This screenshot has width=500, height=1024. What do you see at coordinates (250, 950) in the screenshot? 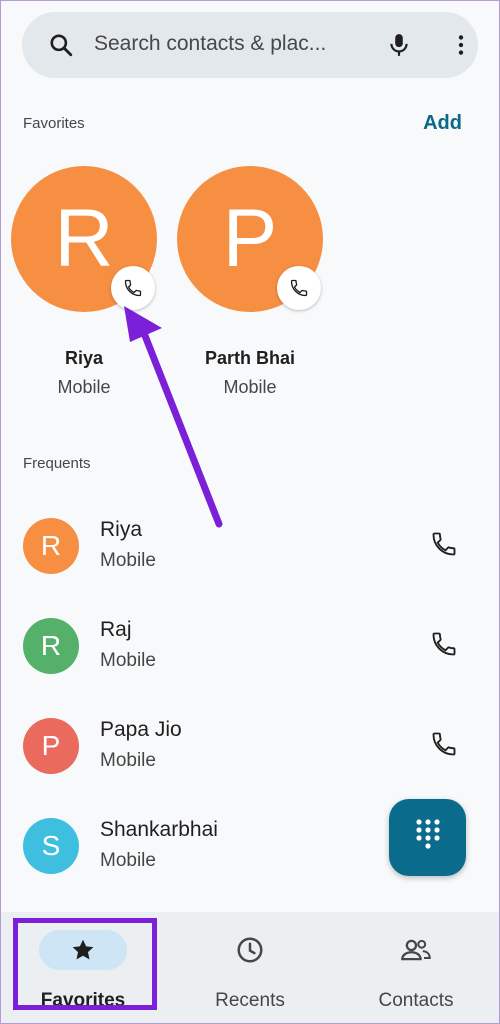
I see `clock-icon` at bounding box center [250, 950].